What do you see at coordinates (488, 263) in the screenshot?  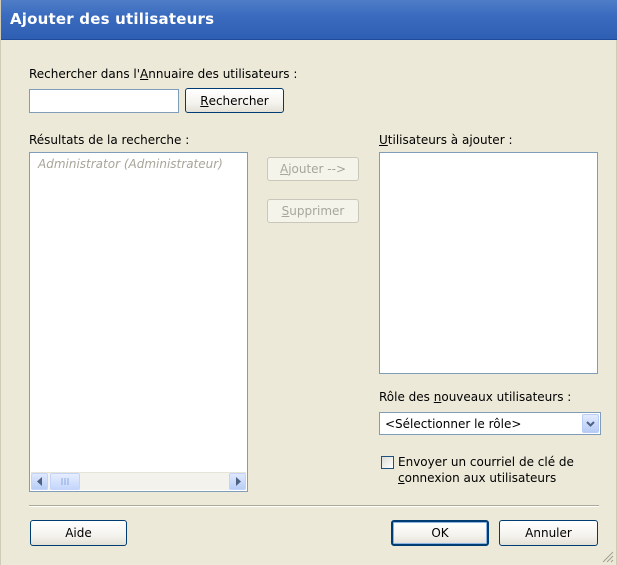 I see `users-to-add-list` at bounding box center [488, 263].